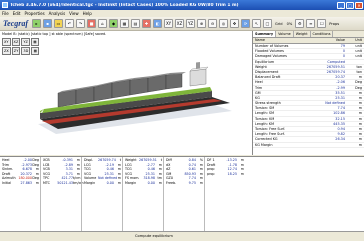 The width and height of the screenshot is (364, 241). I want to click on ship-icon: ⌂, so click(103, 23).